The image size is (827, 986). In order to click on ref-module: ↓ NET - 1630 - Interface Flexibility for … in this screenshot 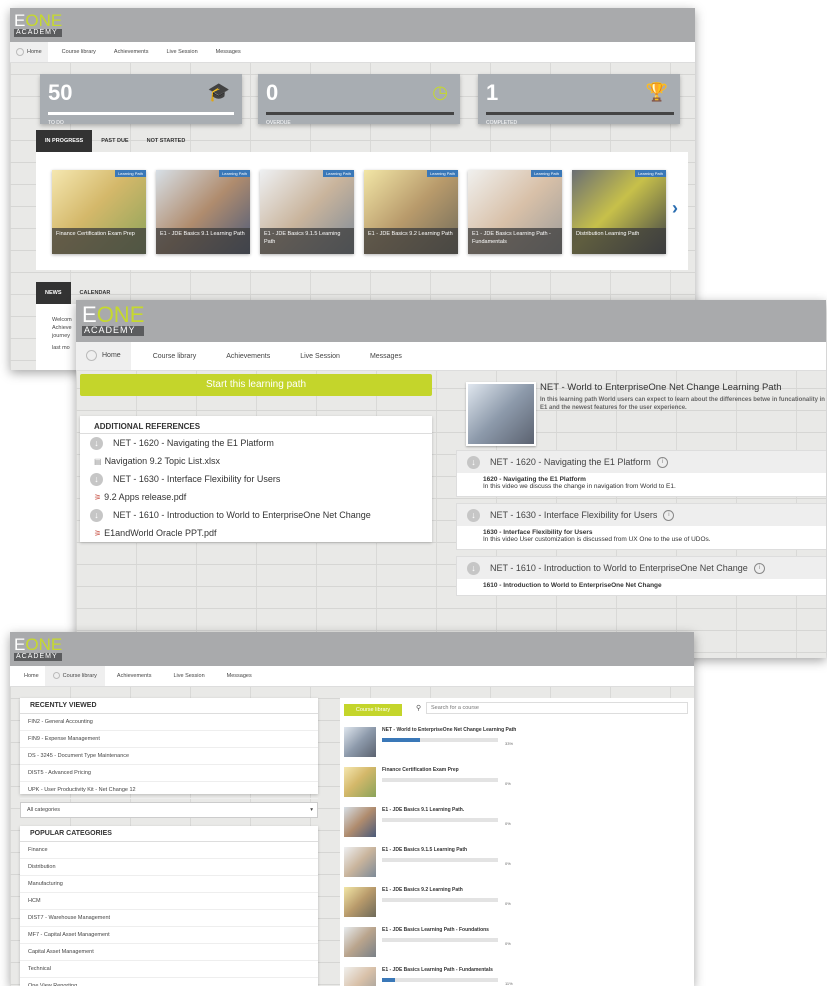, I will do `click(256, 479)`.